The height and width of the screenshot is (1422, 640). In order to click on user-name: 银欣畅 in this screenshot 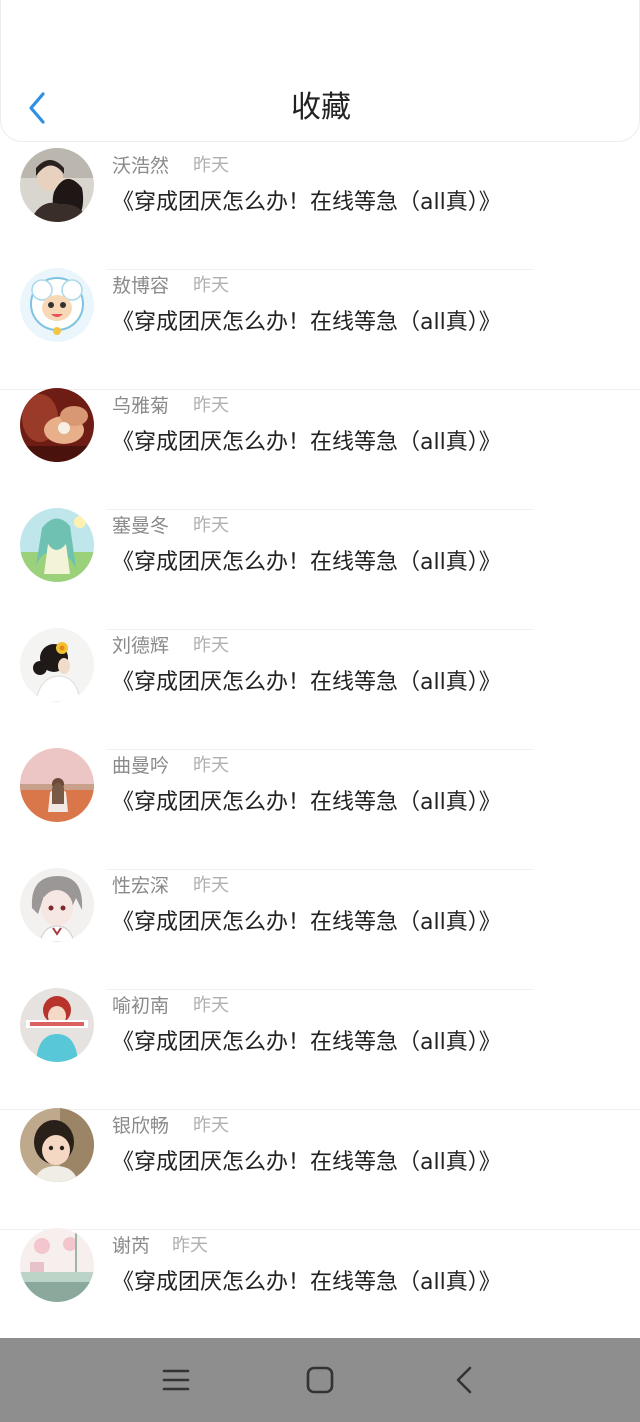, I will do `click(141, 1126)`.